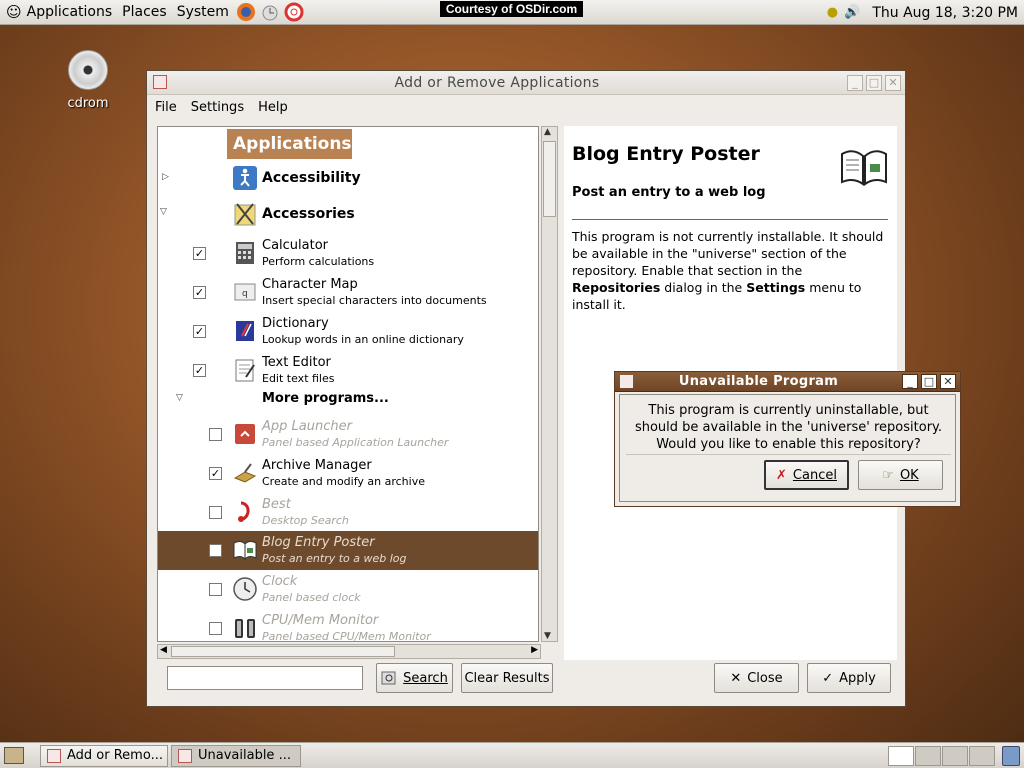 This screenshot has width=1024, height=768. I want to click on app-name: Dictionary, so click(295, 323).